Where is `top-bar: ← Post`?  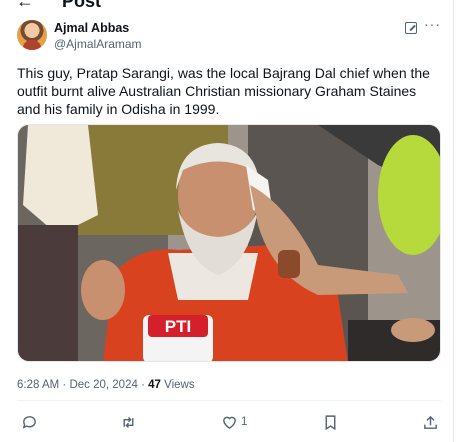
top-bar: ← Post is located at coordinates (228, 6).